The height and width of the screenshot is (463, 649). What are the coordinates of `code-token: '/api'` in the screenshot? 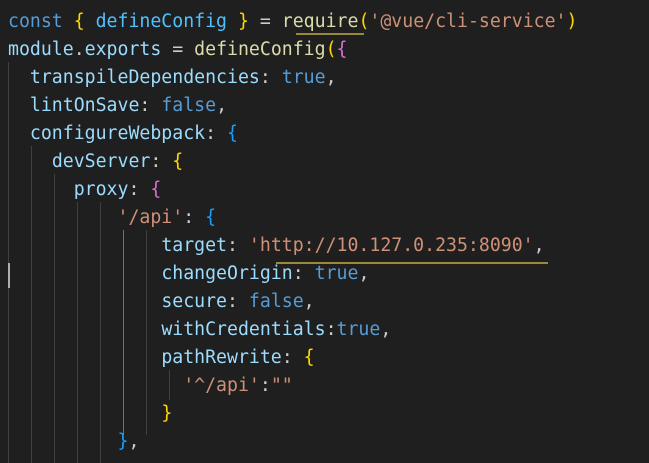 It's located at (150, 217).